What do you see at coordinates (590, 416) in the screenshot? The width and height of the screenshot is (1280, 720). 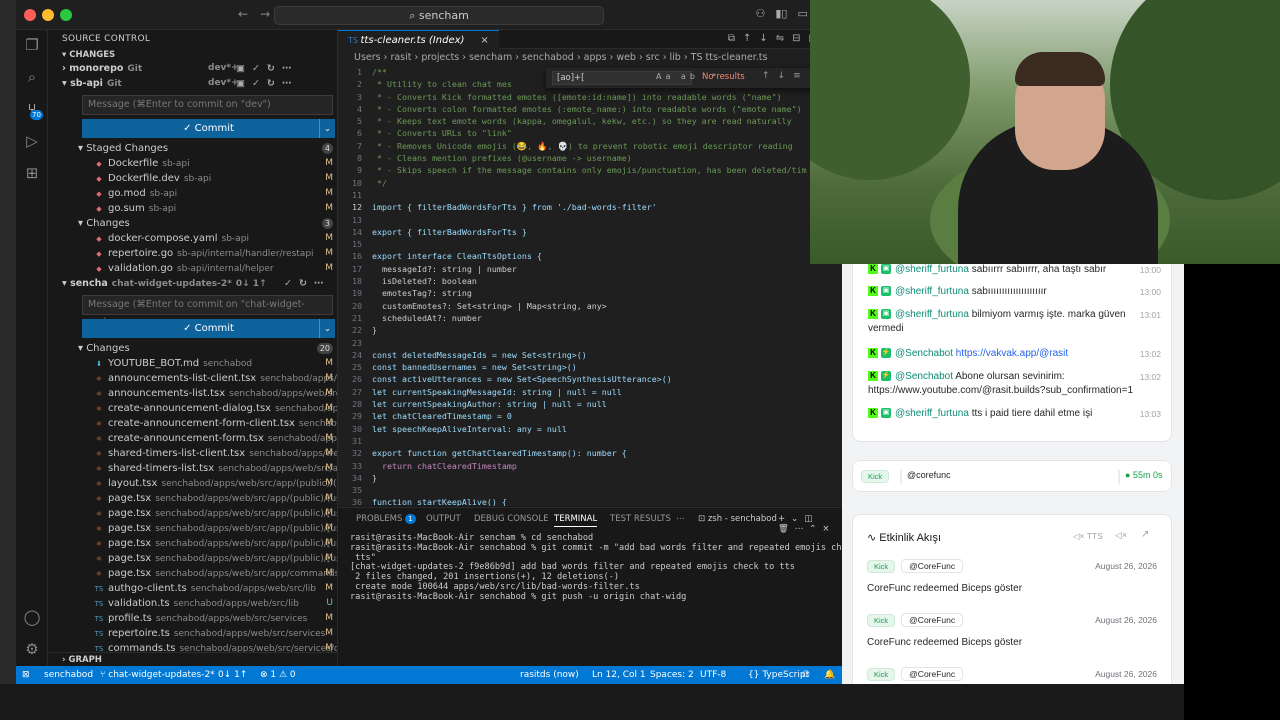 I see `code-line: 29 let chatClearedTimestamp = 0` at bounding box center [590, 416].